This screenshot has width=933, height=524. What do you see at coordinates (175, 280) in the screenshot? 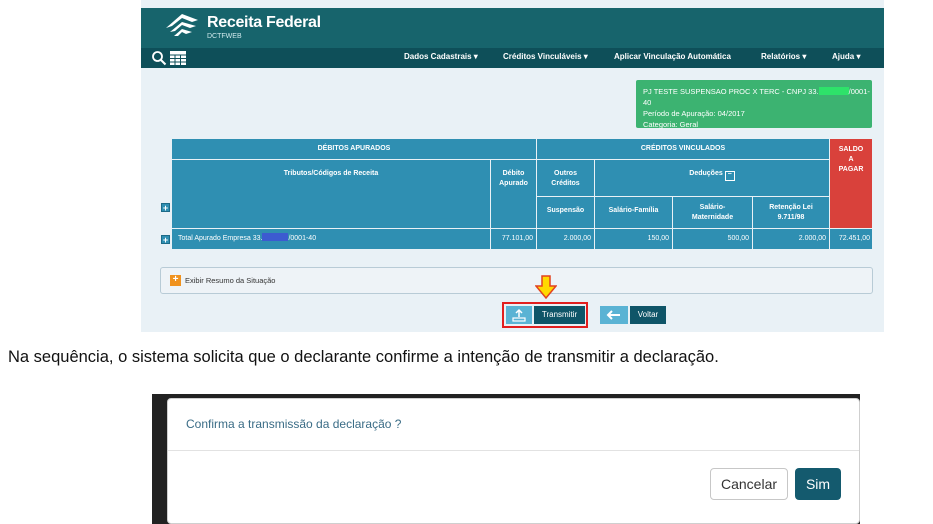
I see `expand-orange-icon: +` at bounding box center [175, 280].